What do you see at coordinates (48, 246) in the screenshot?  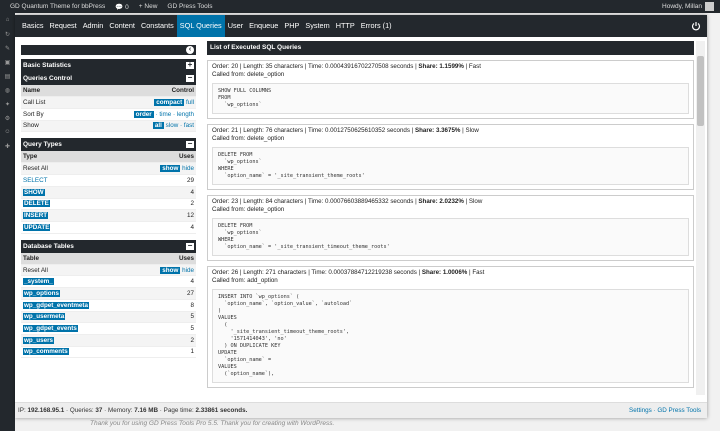 I see `database-tables-title: Database Tables` at bounding box center [48, 246].